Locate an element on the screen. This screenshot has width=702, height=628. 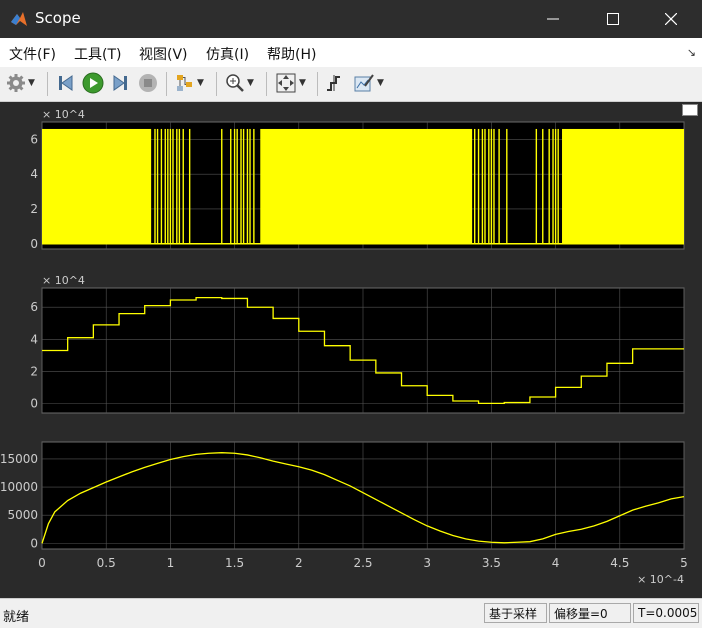
status-bar: 就绪 基于采样 偏移量=0 T=0.0005 is located at coordinates (351, 613).